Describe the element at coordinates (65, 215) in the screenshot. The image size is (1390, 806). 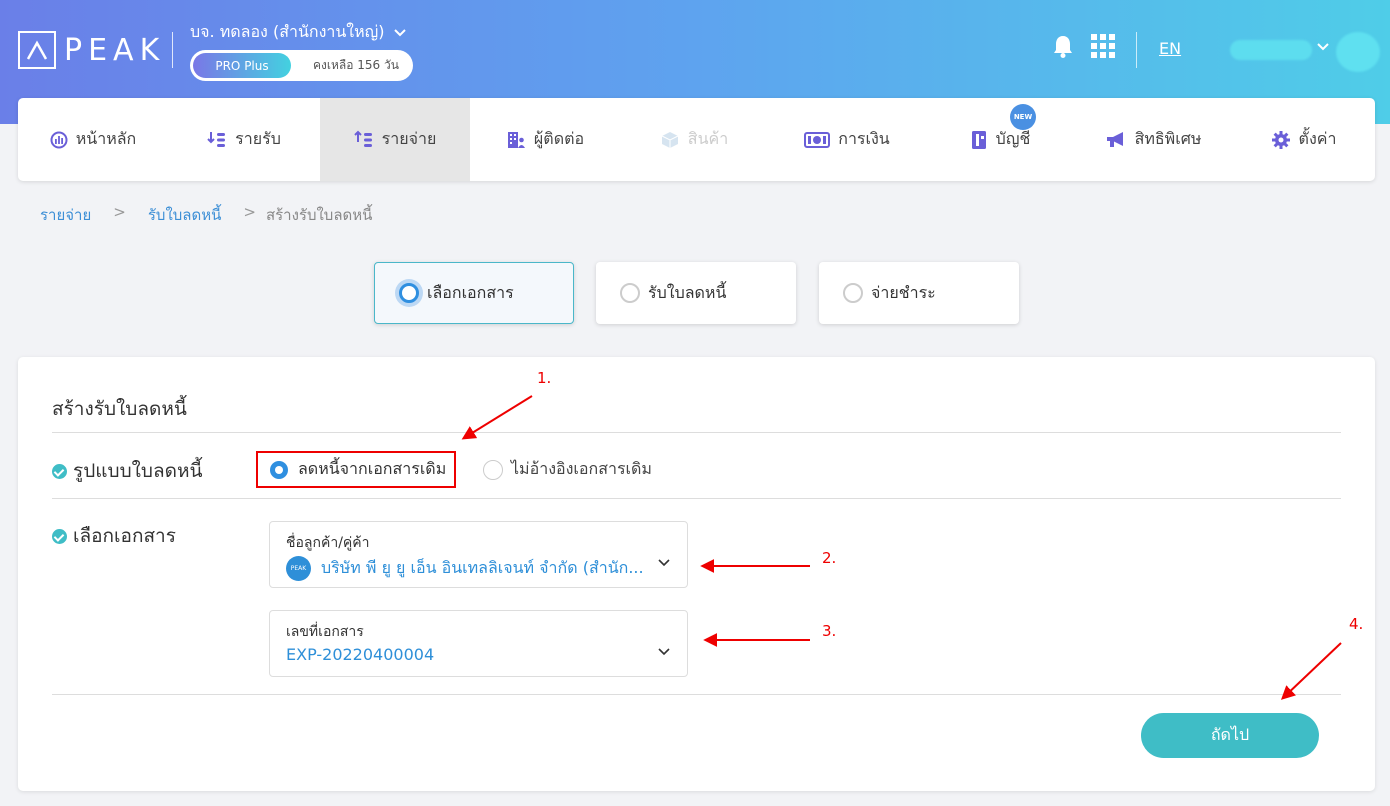
I see `breadcrumb-expense: รายจ่าย` at that location.